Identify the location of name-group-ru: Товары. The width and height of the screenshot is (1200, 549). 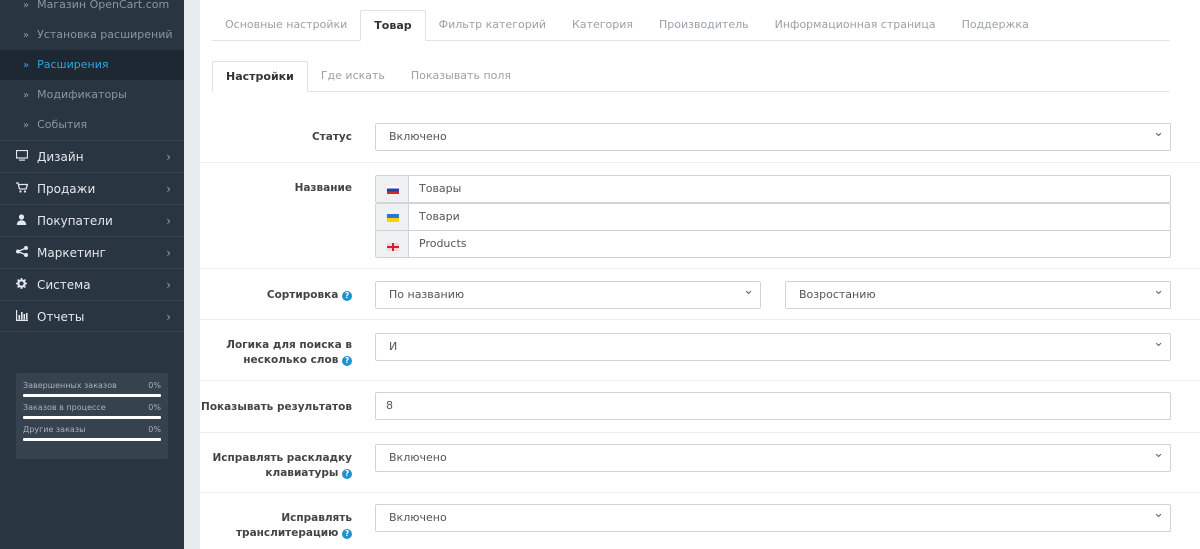
(773, 189).